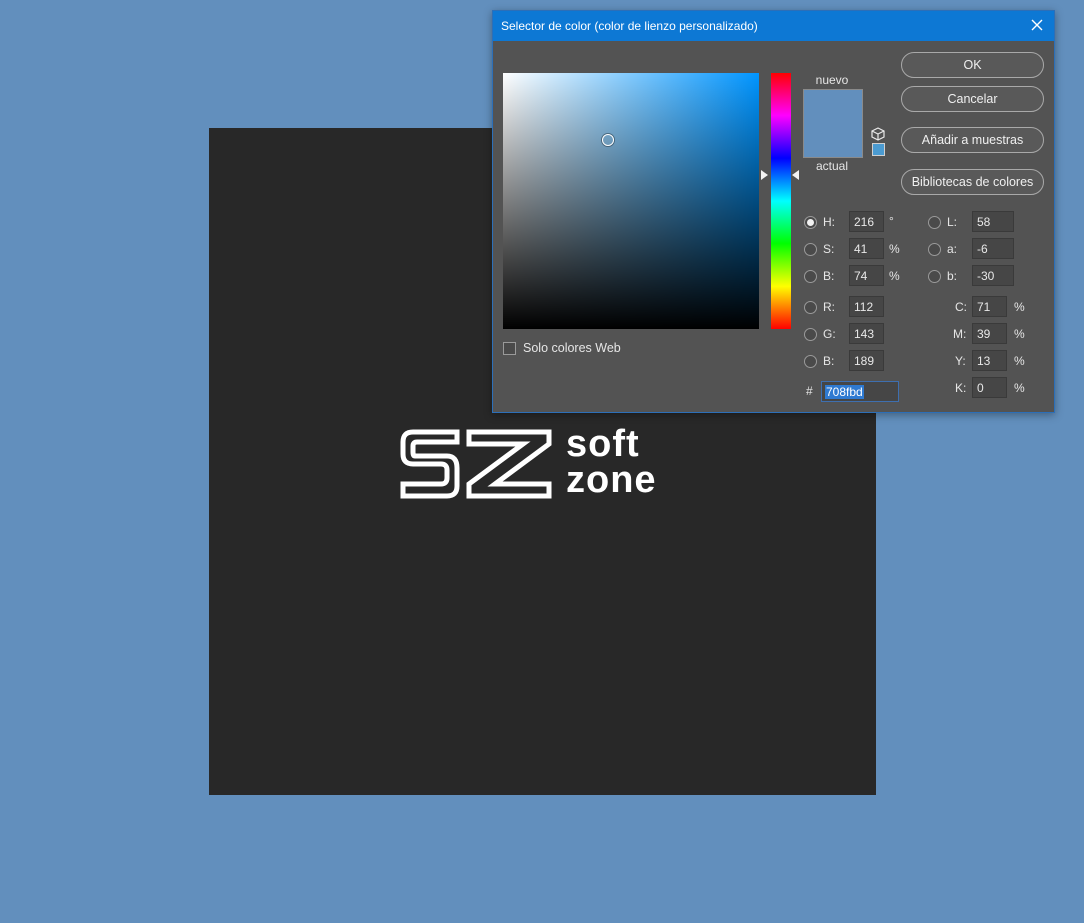  I want to click on label-lab-b: b:, so click(952, 276).